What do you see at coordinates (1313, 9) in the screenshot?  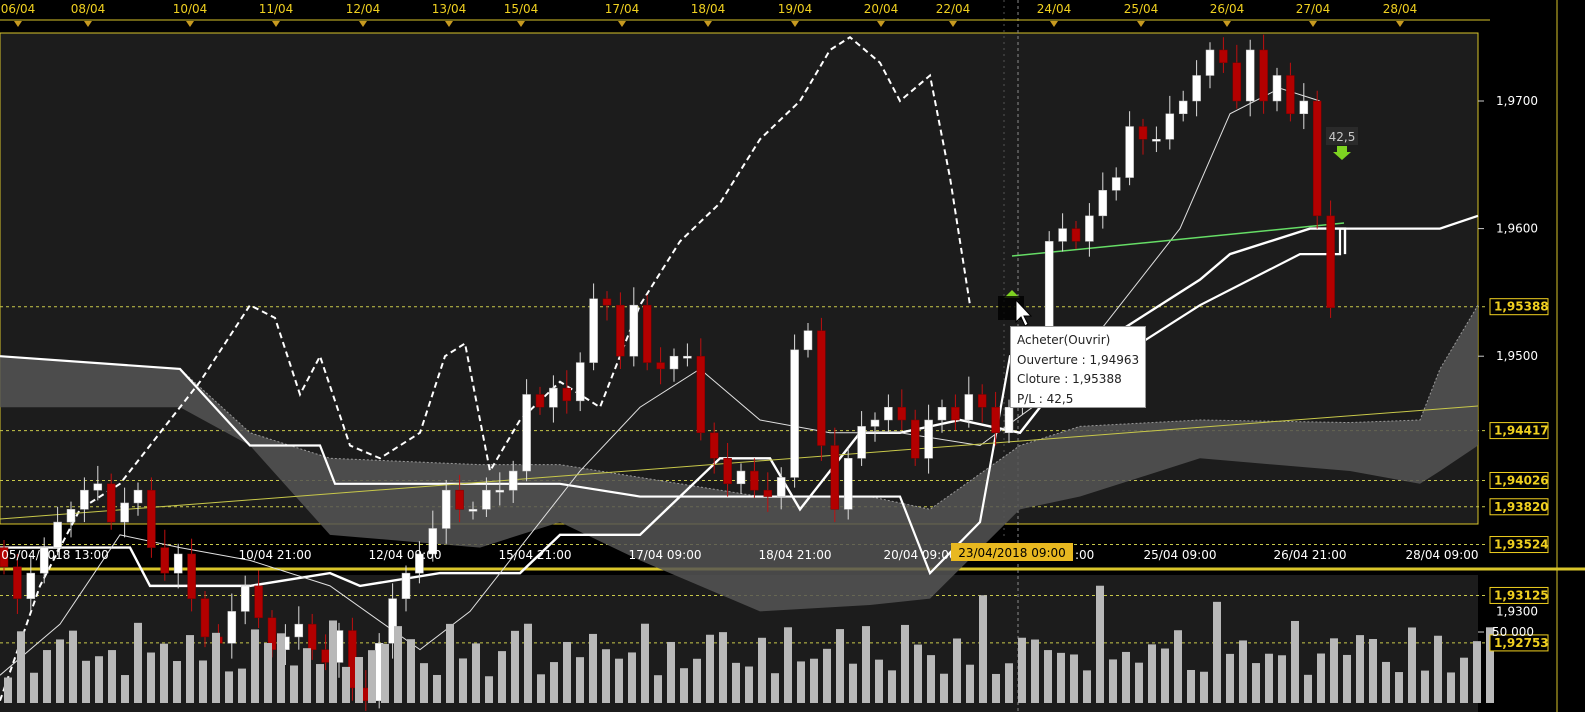 I see `top-date-label: 27/04` at bounding box center [1313, 9].